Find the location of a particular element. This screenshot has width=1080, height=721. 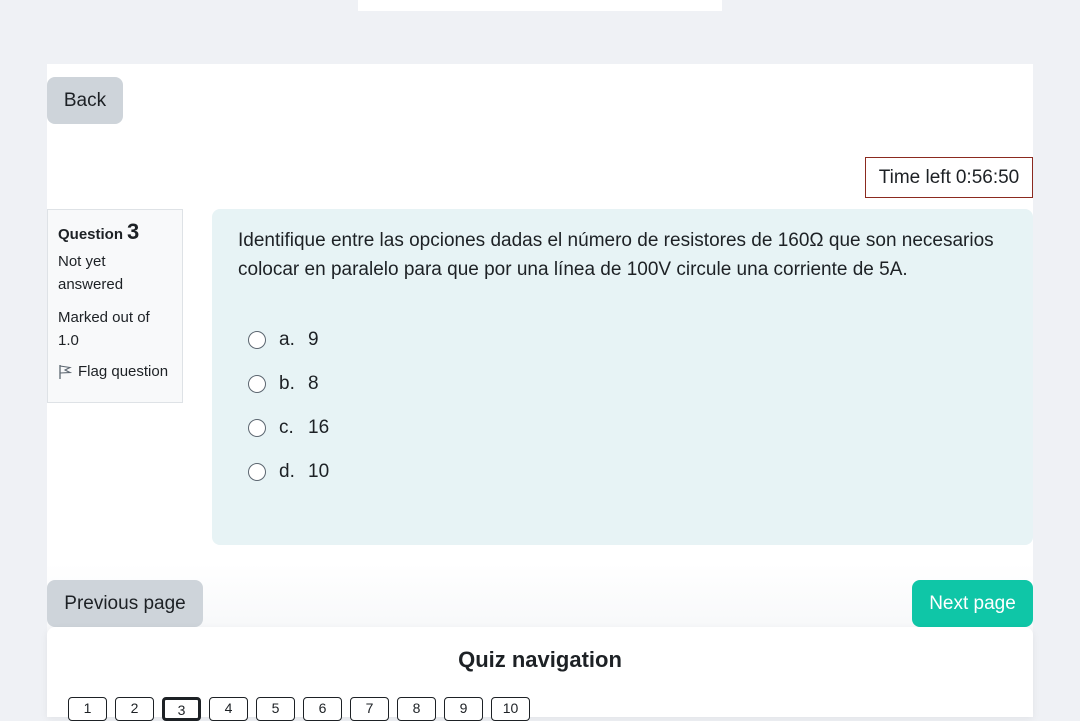

quiz-timer: Time left 0:56:50 is located at coordinates (949, 177).